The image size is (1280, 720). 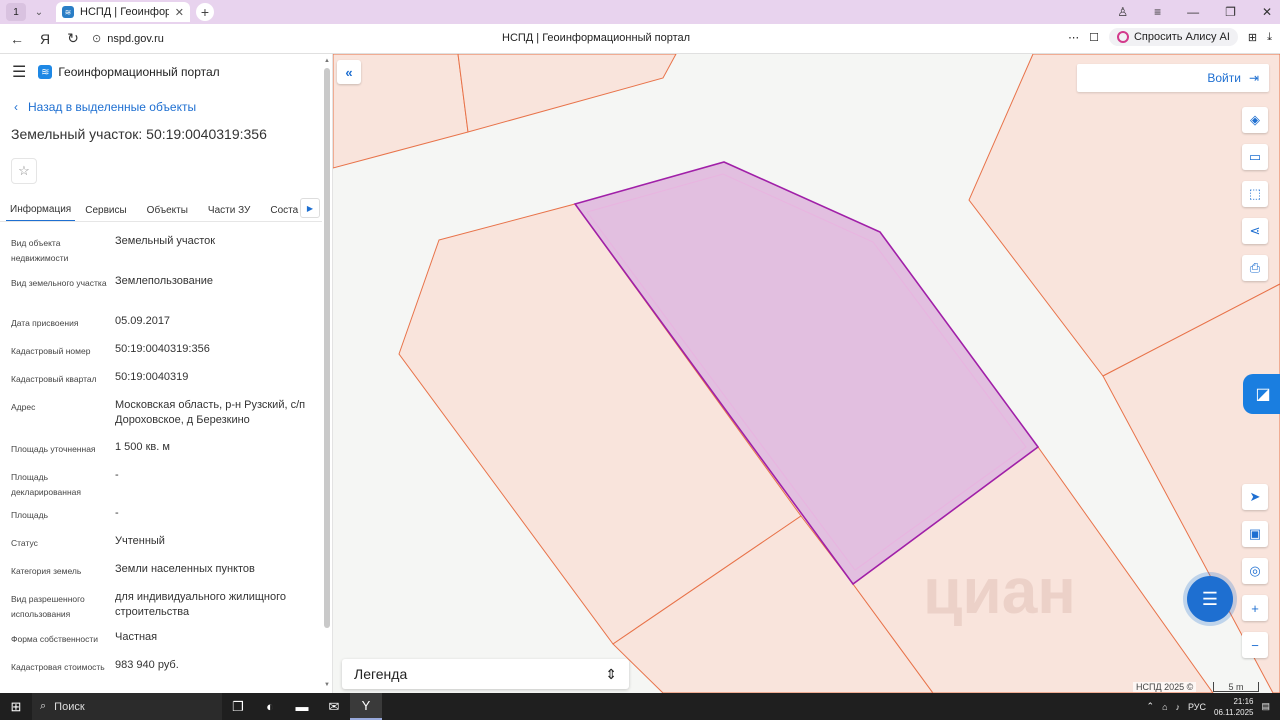 I want to click on browser-tabbar: 1 ⌄ ≋ НСПД | Геоинформацио ✕ + ♙ ≡ — ❐ ✕, so click(x=640, y=12).